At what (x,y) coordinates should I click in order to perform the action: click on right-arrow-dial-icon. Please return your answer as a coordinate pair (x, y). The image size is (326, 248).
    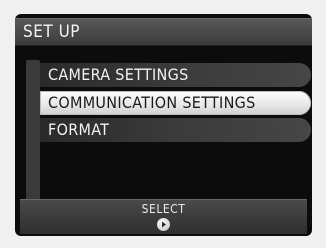
    Looking at the image, I should click on (163, 224).